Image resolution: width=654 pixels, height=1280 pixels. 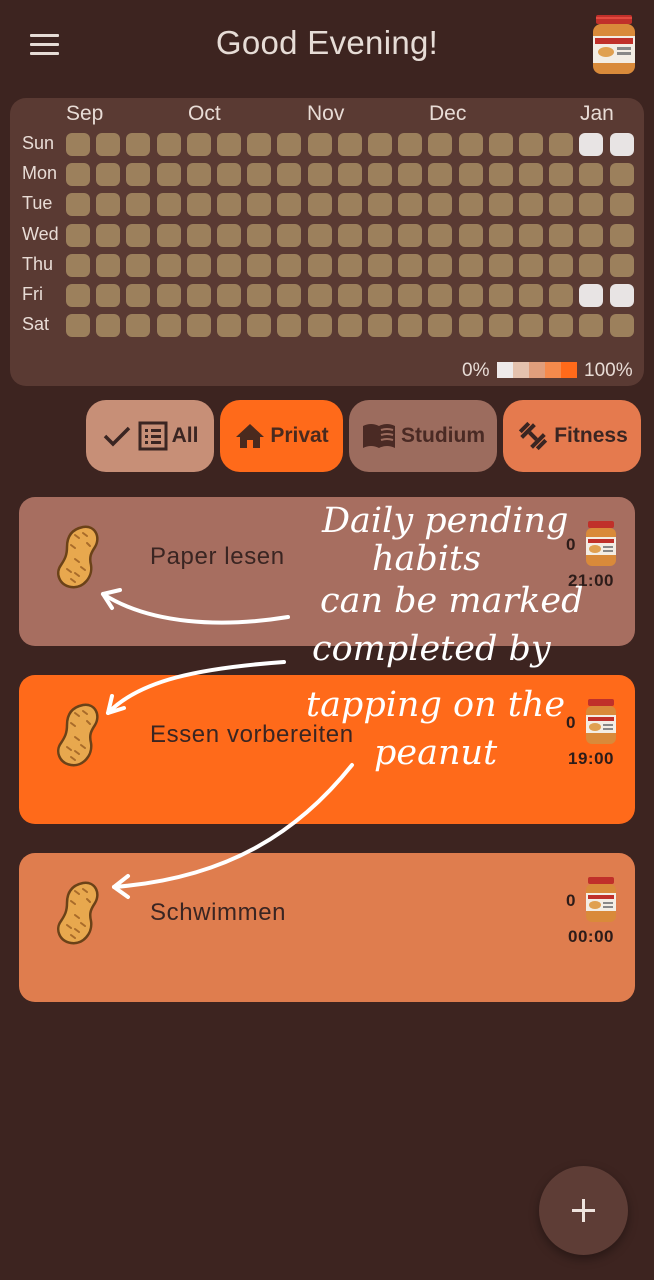 I want to click on home-icon, so click(x=250, y=436).